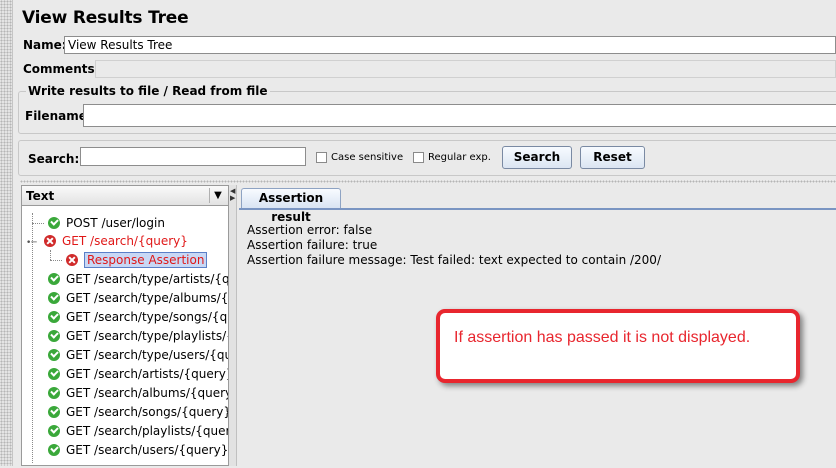 The height and width of the screenshot is (468, 836). I want to click on case-sensitive-checkbox, so click(321, 157).